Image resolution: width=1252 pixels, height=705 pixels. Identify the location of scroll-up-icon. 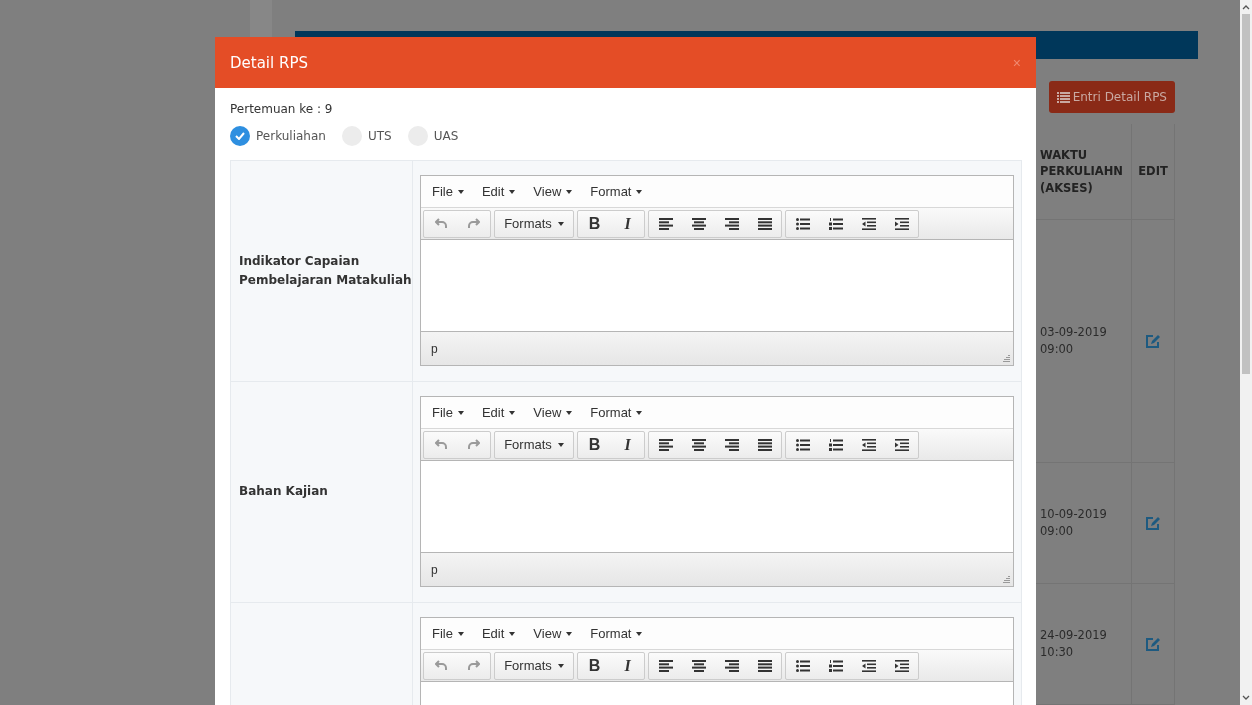
(1246, 7).